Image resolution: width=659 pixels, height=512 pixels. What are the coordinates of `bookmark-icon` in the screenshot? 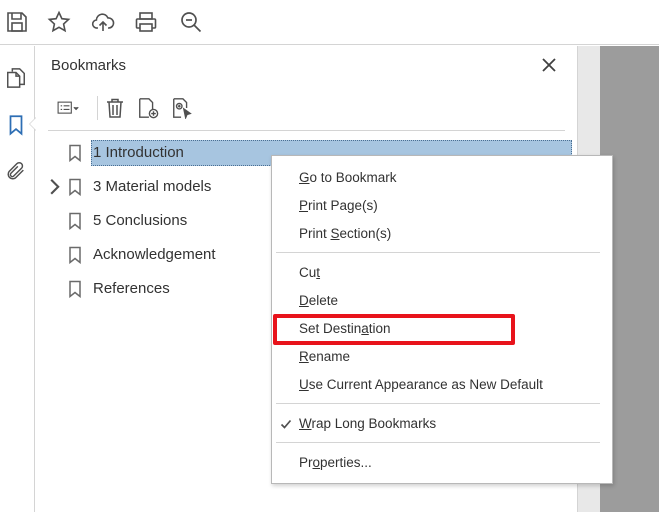 It's located at (16, 125).